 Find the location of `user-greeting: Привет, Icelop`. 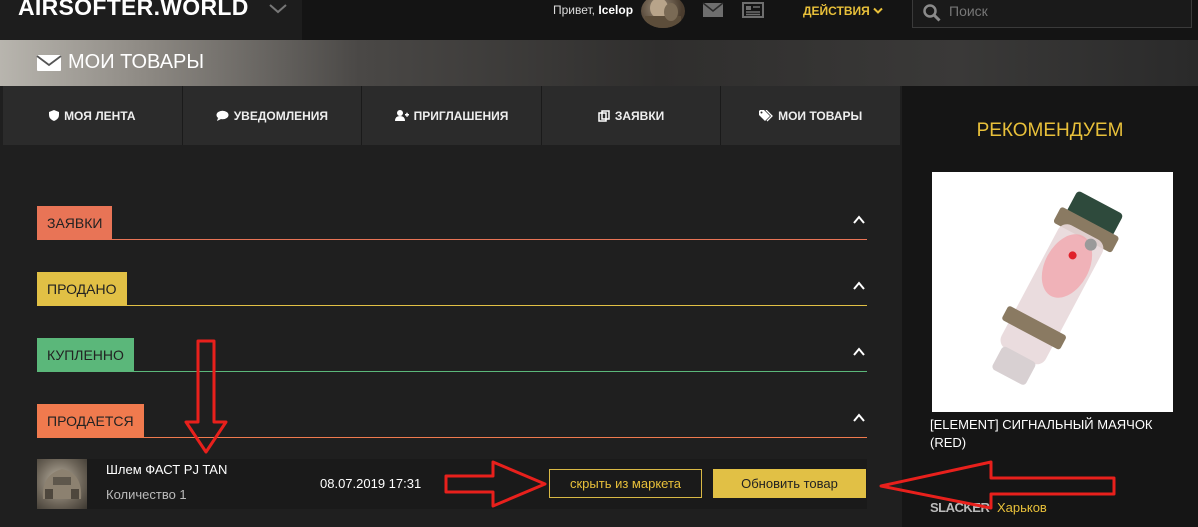

user-greeting: Привет, Icelop is located at coordinates (593, 10).